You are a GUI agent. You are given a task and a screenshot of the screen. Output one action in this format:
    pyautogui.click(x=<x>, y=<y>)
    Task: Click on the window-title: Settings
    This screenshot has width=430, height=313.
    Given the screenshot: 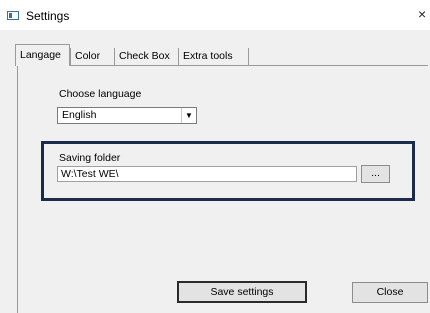 What is the action you would take?
    pyautogui.click(x=48, y=16)
    